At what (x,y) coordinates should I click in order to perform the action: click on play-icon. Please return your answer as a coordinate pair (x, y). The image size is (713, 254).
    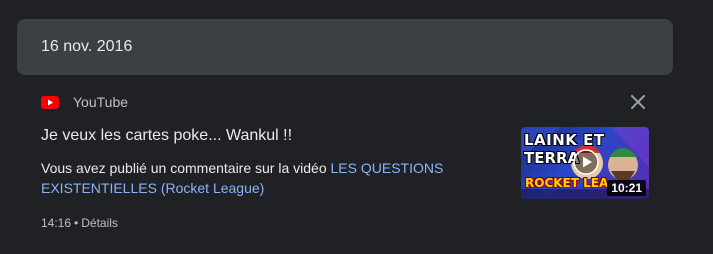
    Looking at the image, I should click on (586, 162).